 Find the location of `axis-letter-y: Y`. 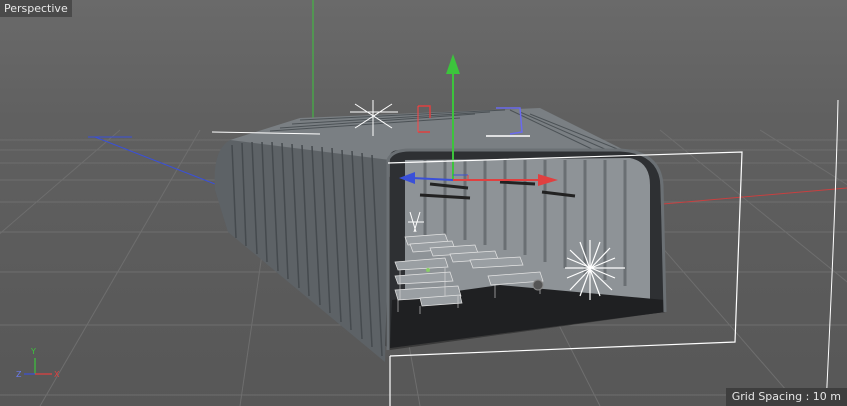

axis-letter-y: Y is located at coordinates (33, 351).